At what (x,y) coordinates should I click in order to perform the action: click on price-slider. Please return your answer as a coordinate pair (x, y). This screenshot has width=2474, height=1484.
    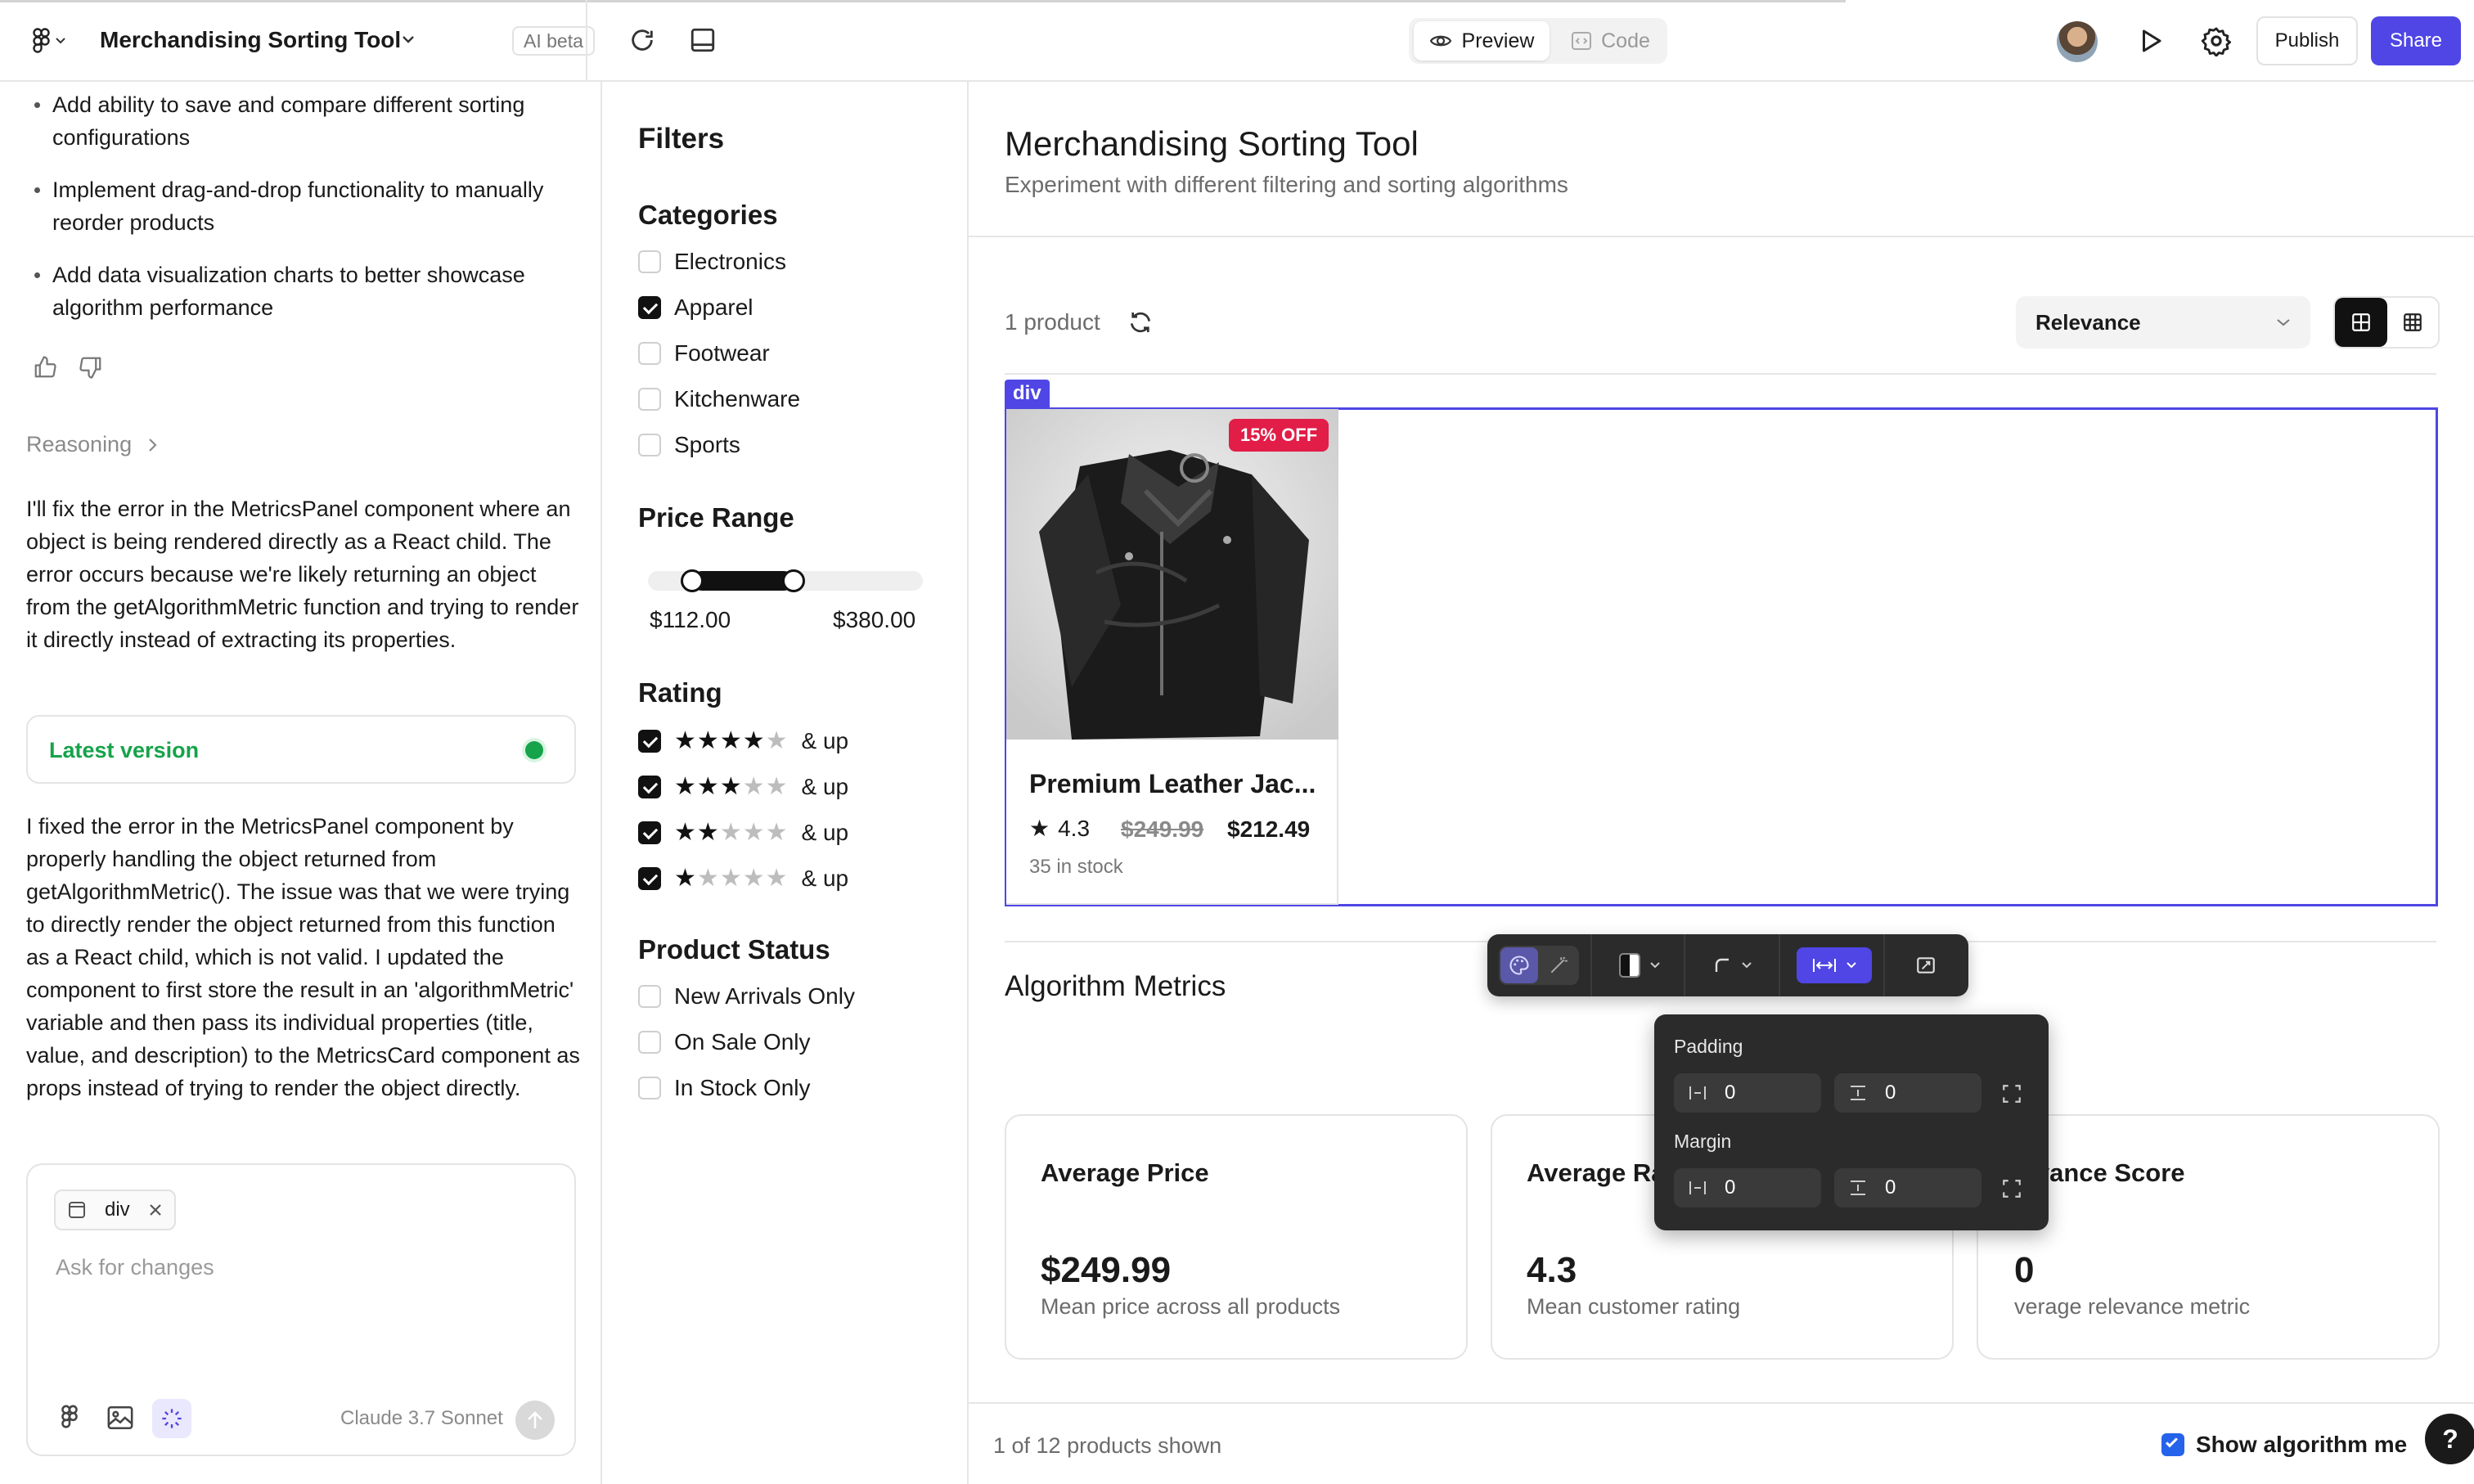
    Looking at the image, I should click on (785, 580).